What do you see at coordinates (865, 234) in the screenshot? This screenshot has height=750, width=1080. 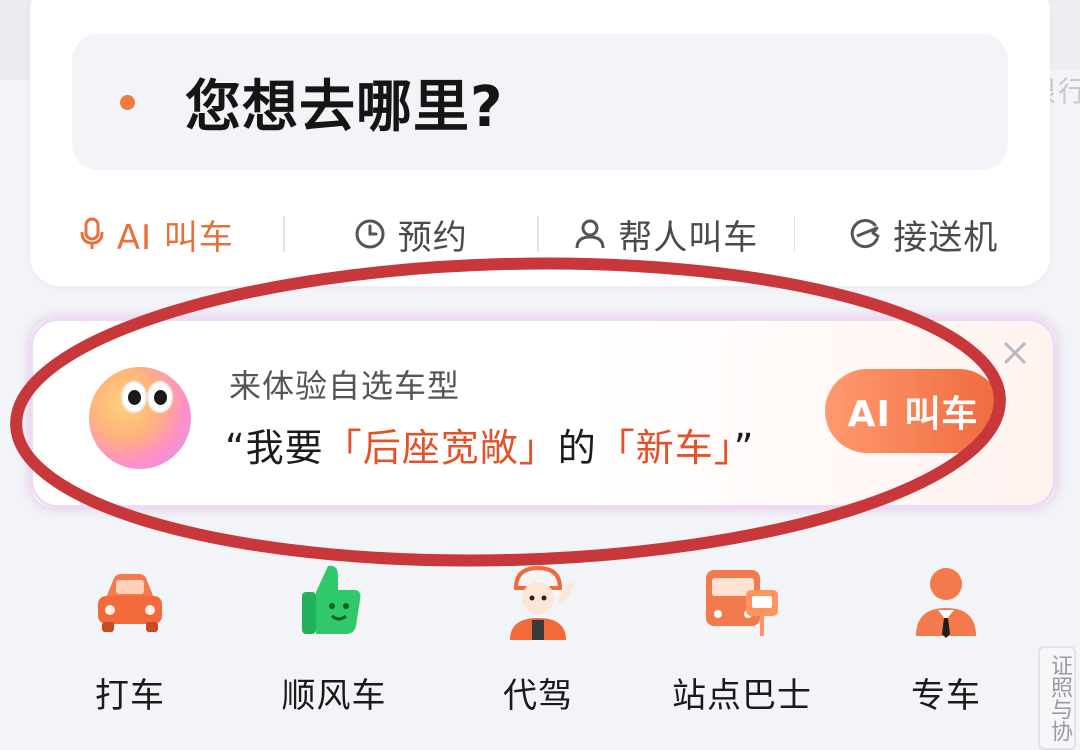 I see `airplane-icon` at bounding box center [865, 234].